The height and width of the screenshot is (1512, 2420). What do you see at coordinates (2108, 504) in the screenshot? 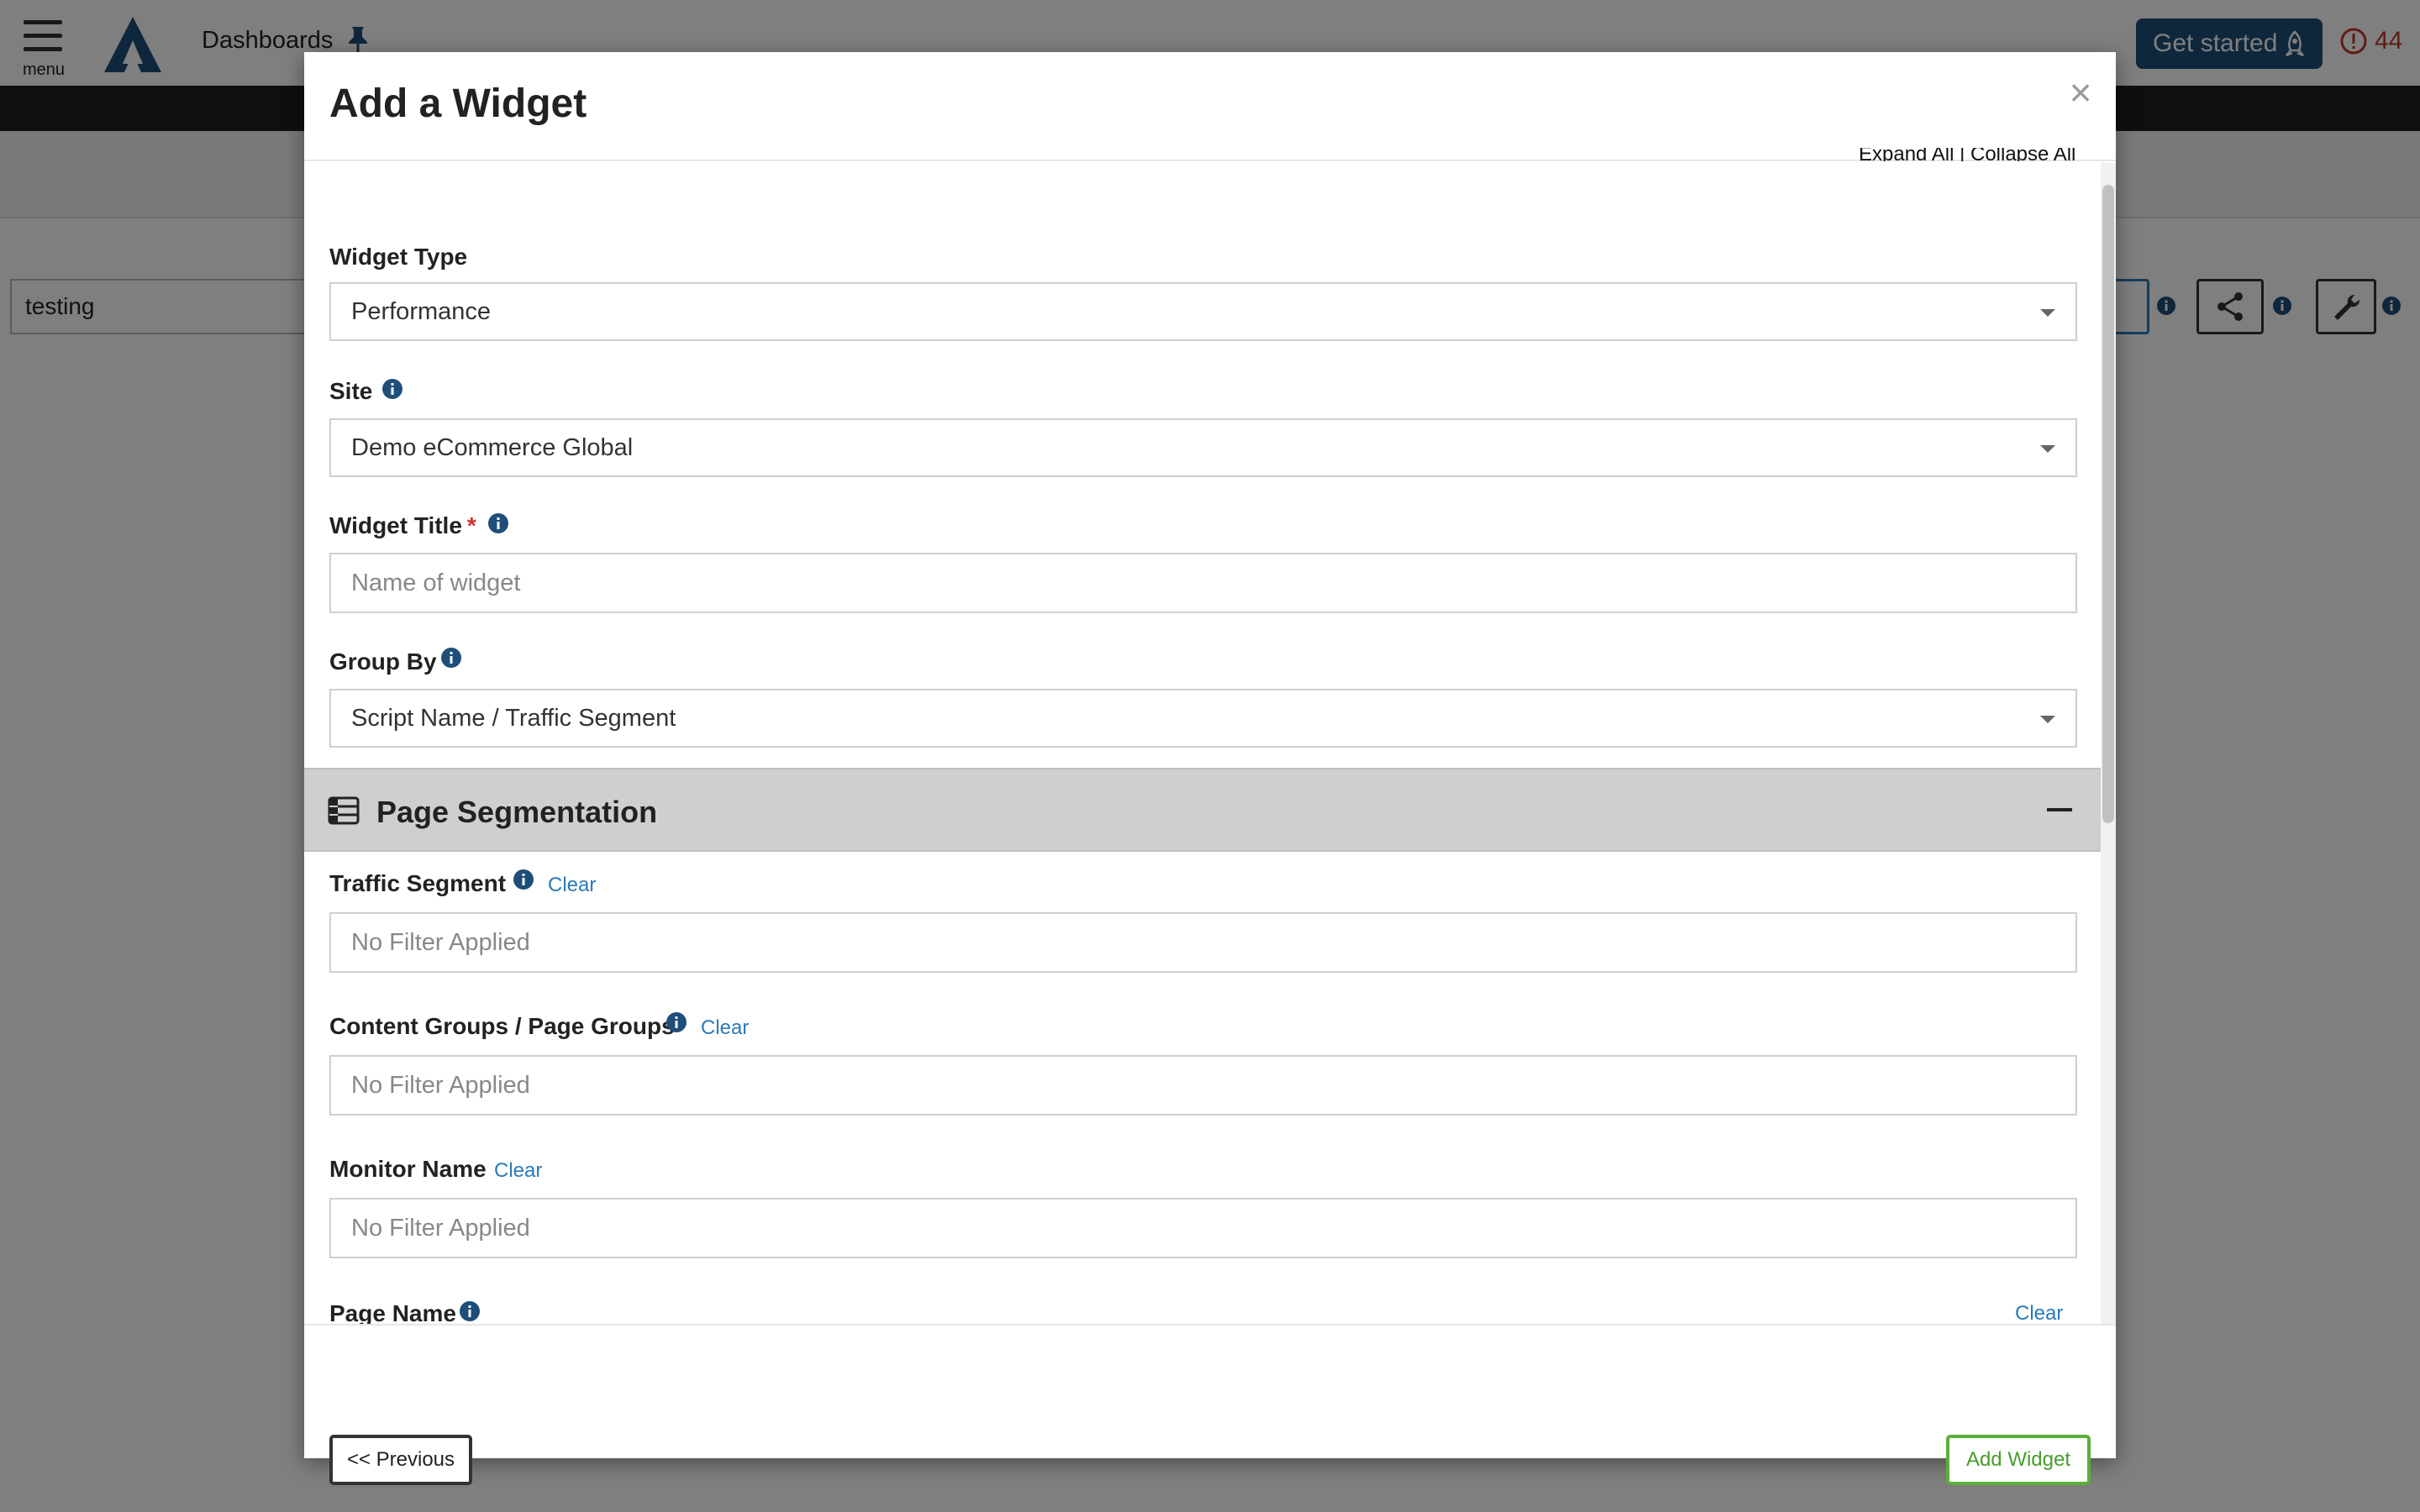
I see `scrollbar-thumb` at bounding box center [2108, 504].